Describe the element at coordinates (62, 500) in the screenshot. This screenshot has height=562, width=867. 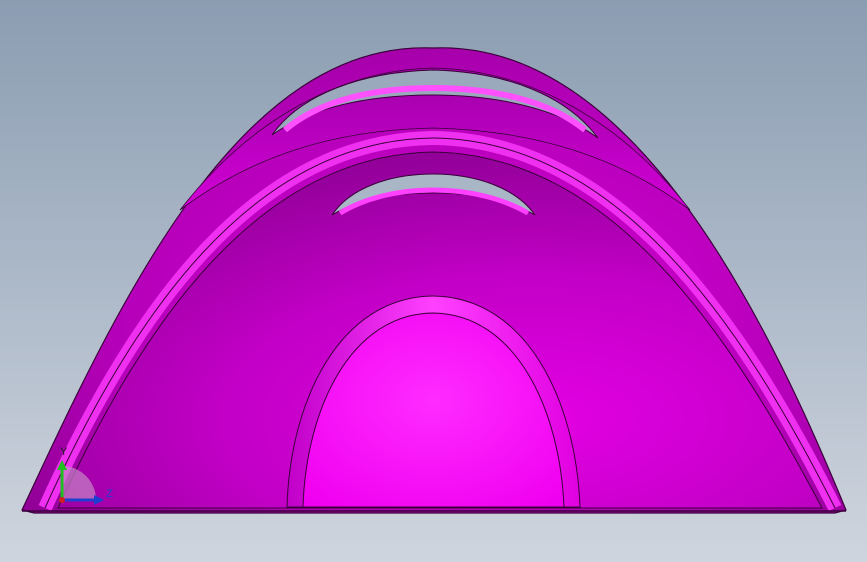
I see `triad-x-axis` at that location.